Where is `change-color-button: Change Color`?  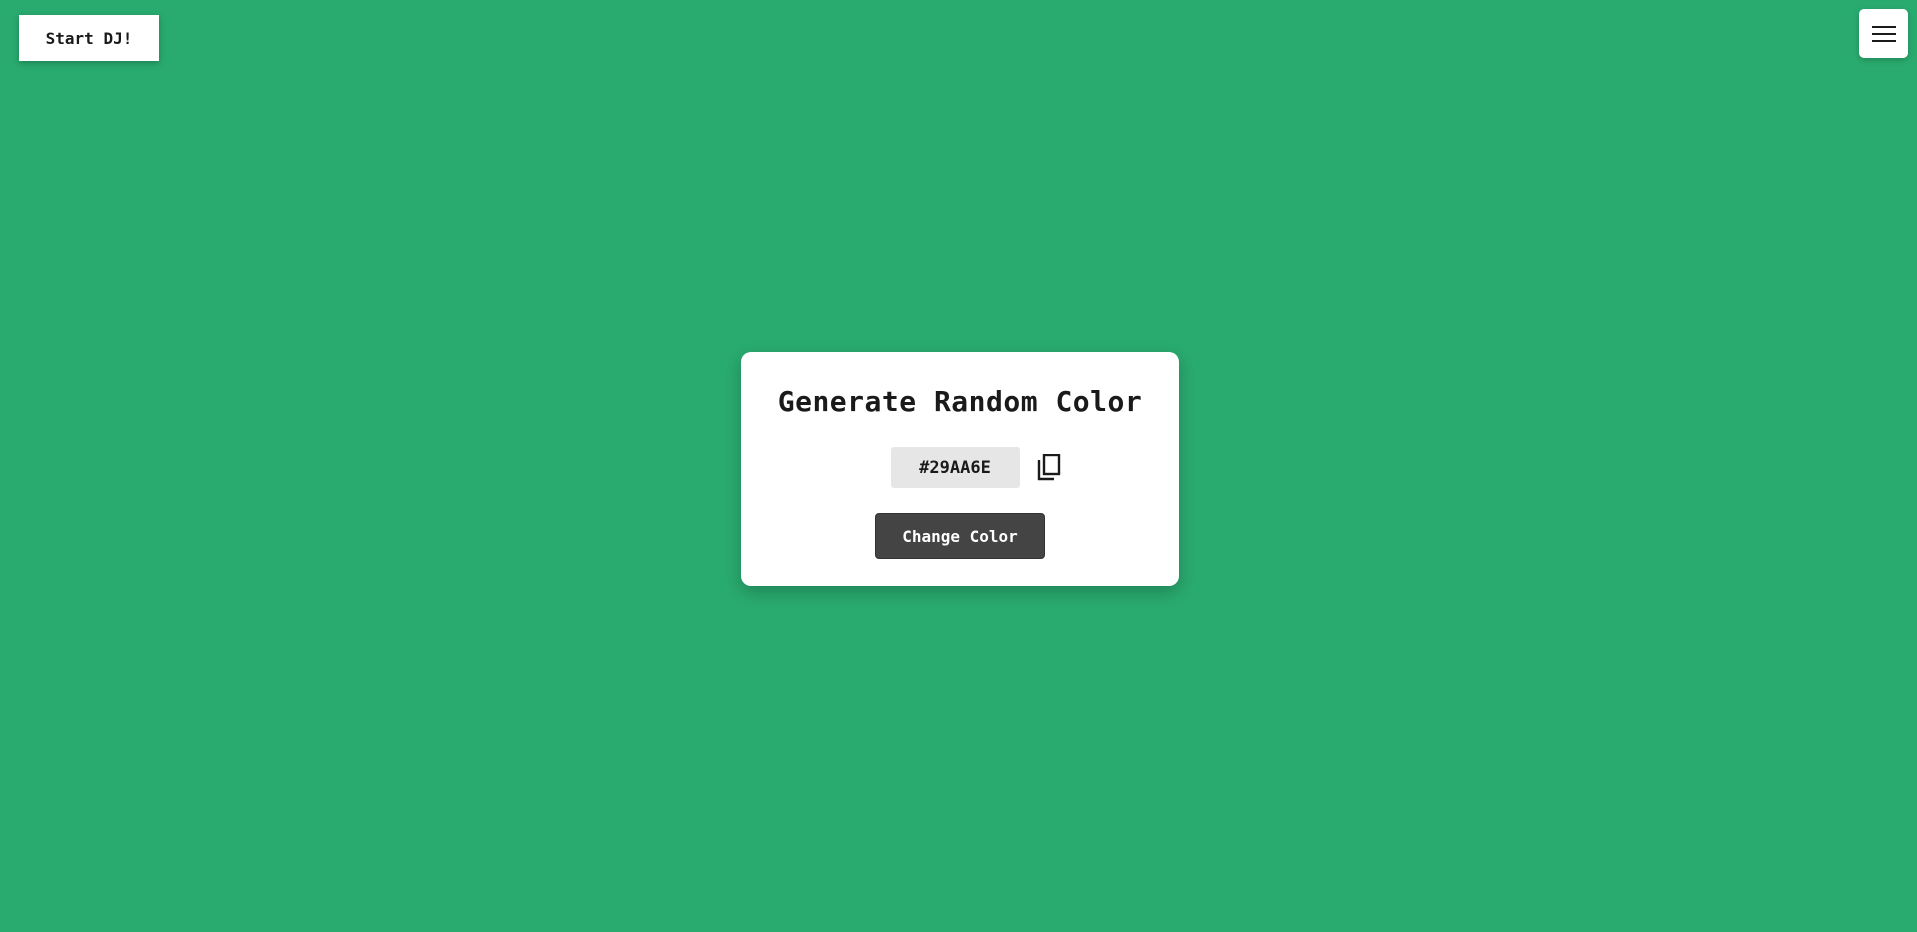 change-color-button: Change Color is located at coordinates (960, 536).